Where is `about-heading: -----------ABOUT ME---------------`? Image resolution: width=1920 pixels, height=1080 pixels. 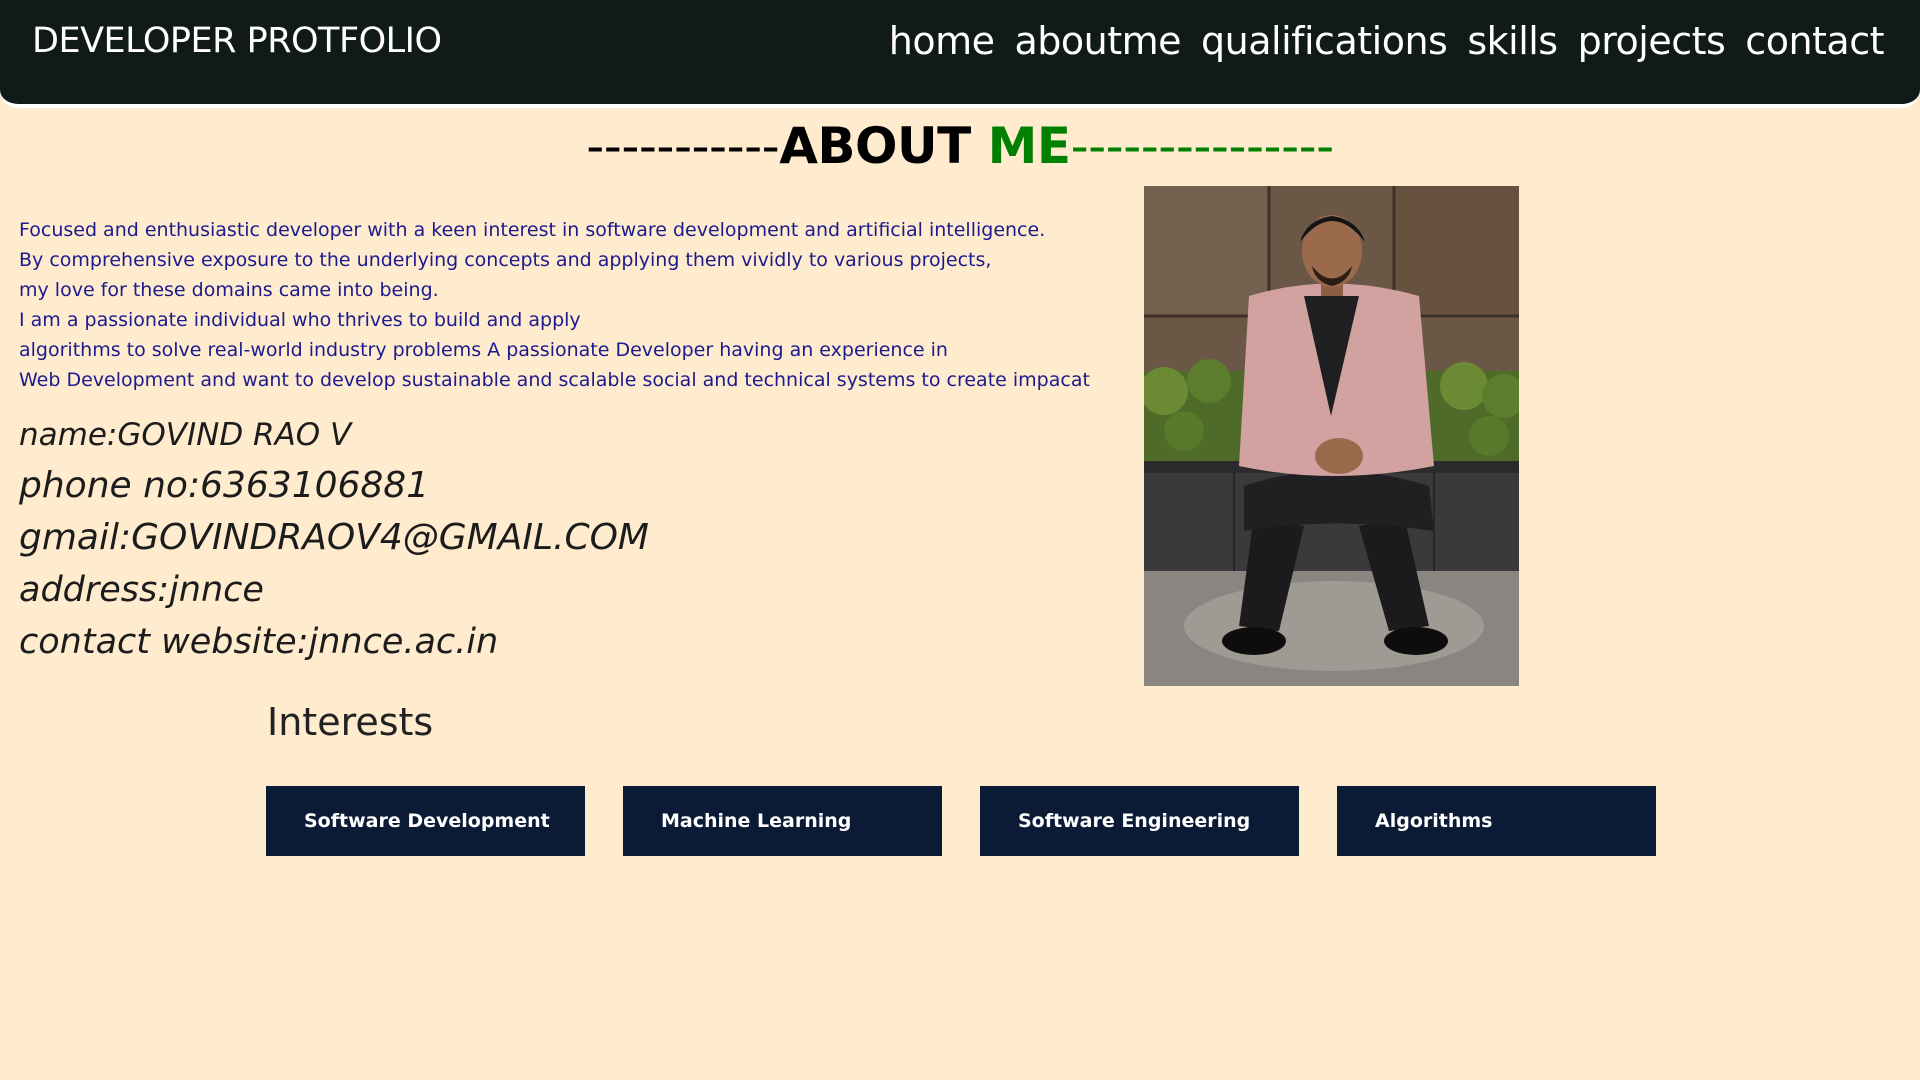
about-heading: -----------ABOUT ME--------------- is located at coordinates (960, 146).